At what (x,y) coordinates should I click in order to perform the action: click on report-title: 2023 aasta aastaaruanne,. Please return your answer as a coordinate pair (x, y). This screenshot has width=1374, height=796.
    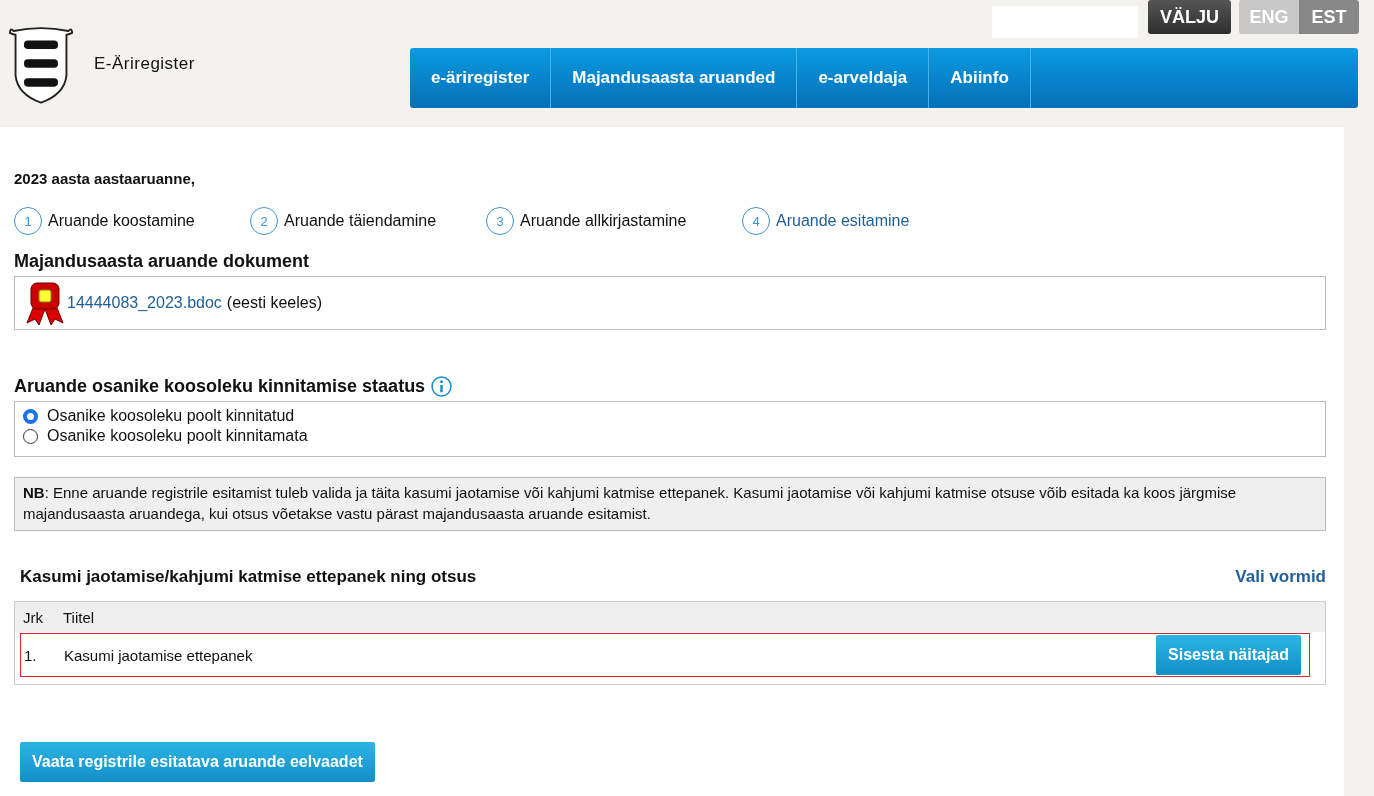
    Looking at the image, I should click on (105, 179).